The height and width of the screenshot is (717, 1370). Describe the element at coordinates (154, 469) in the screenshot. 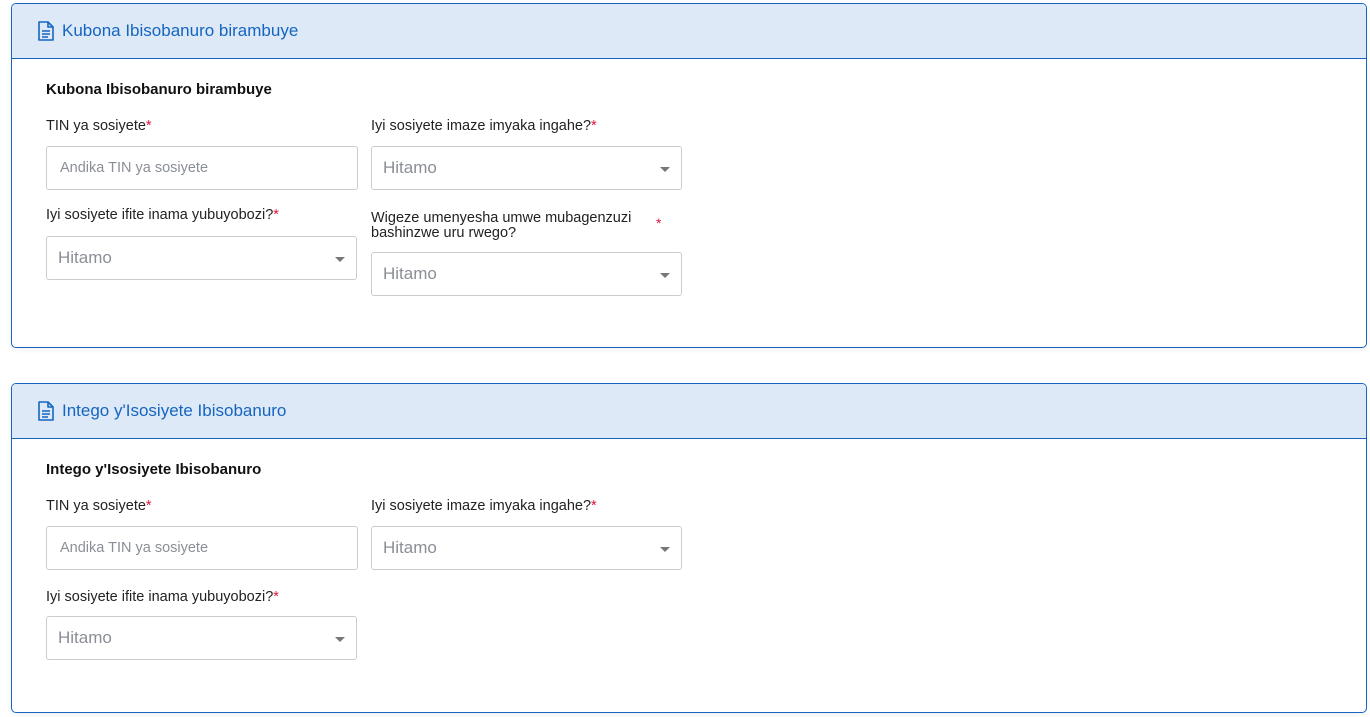

I see `section-title: Intego y'Isosiyete Ibisobanuro` at that location.